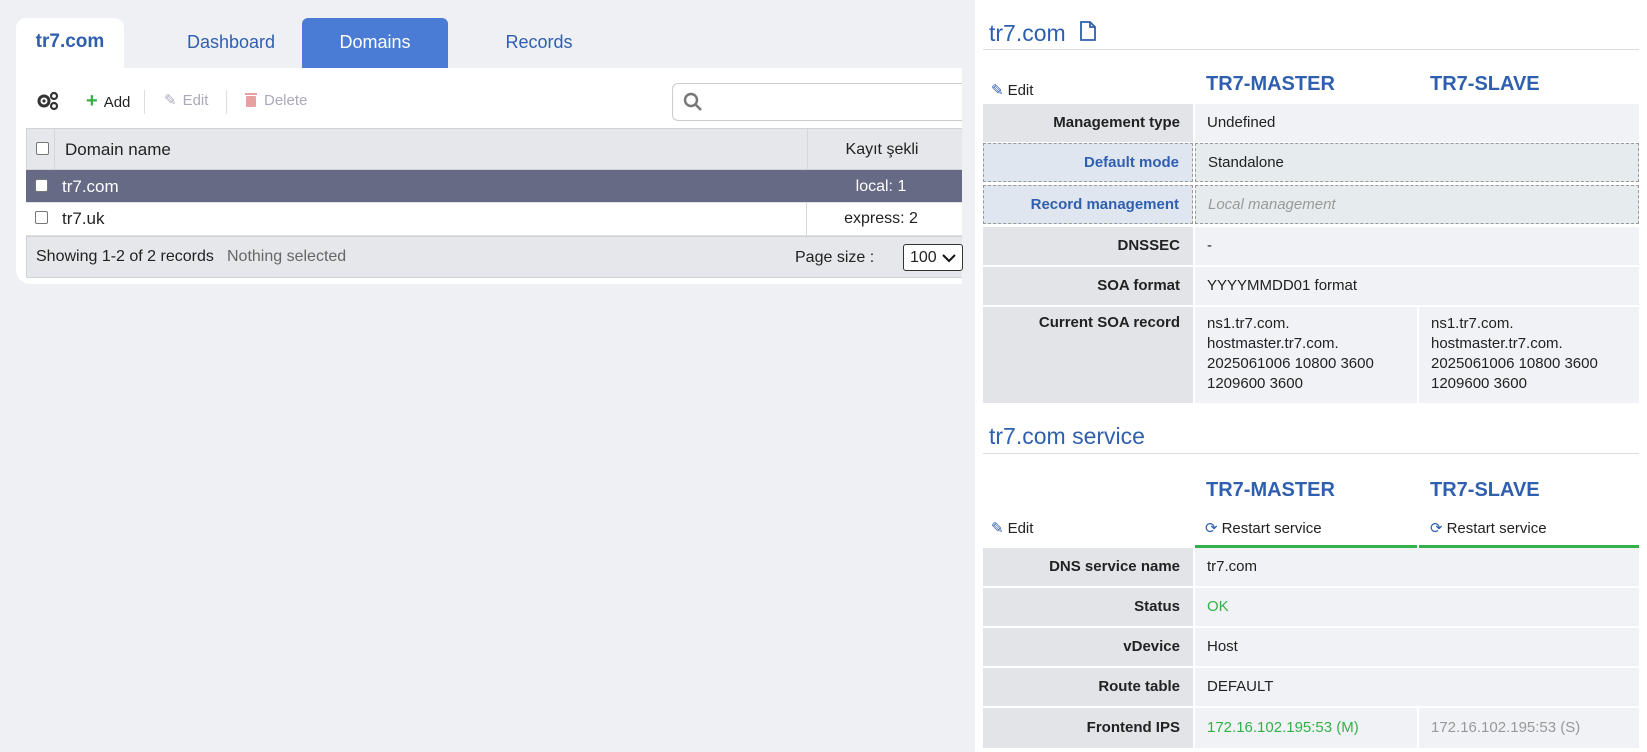 The image size is (1647, 752). What do you see at coordinates (375, 43) in the screenshot?
I see `tab-domains: Domains` at bounding box center [375, 43].